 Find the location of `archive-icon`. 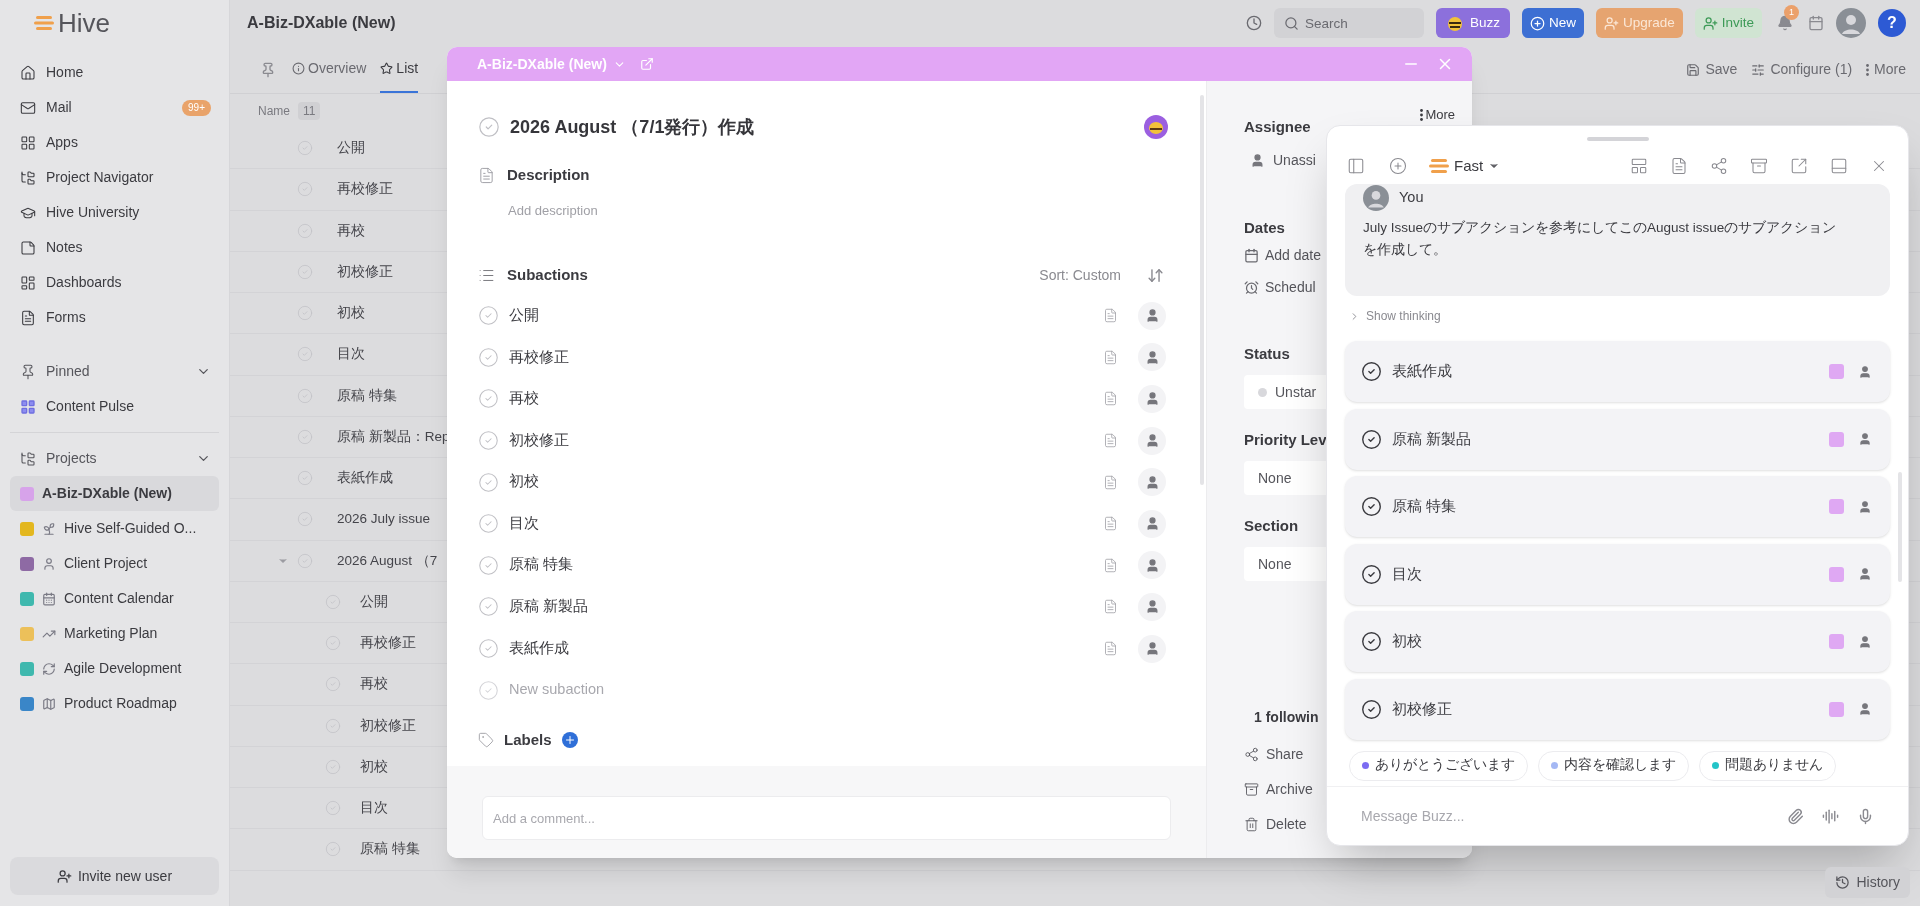

archive-icon is located at coordinates (1759, 166).